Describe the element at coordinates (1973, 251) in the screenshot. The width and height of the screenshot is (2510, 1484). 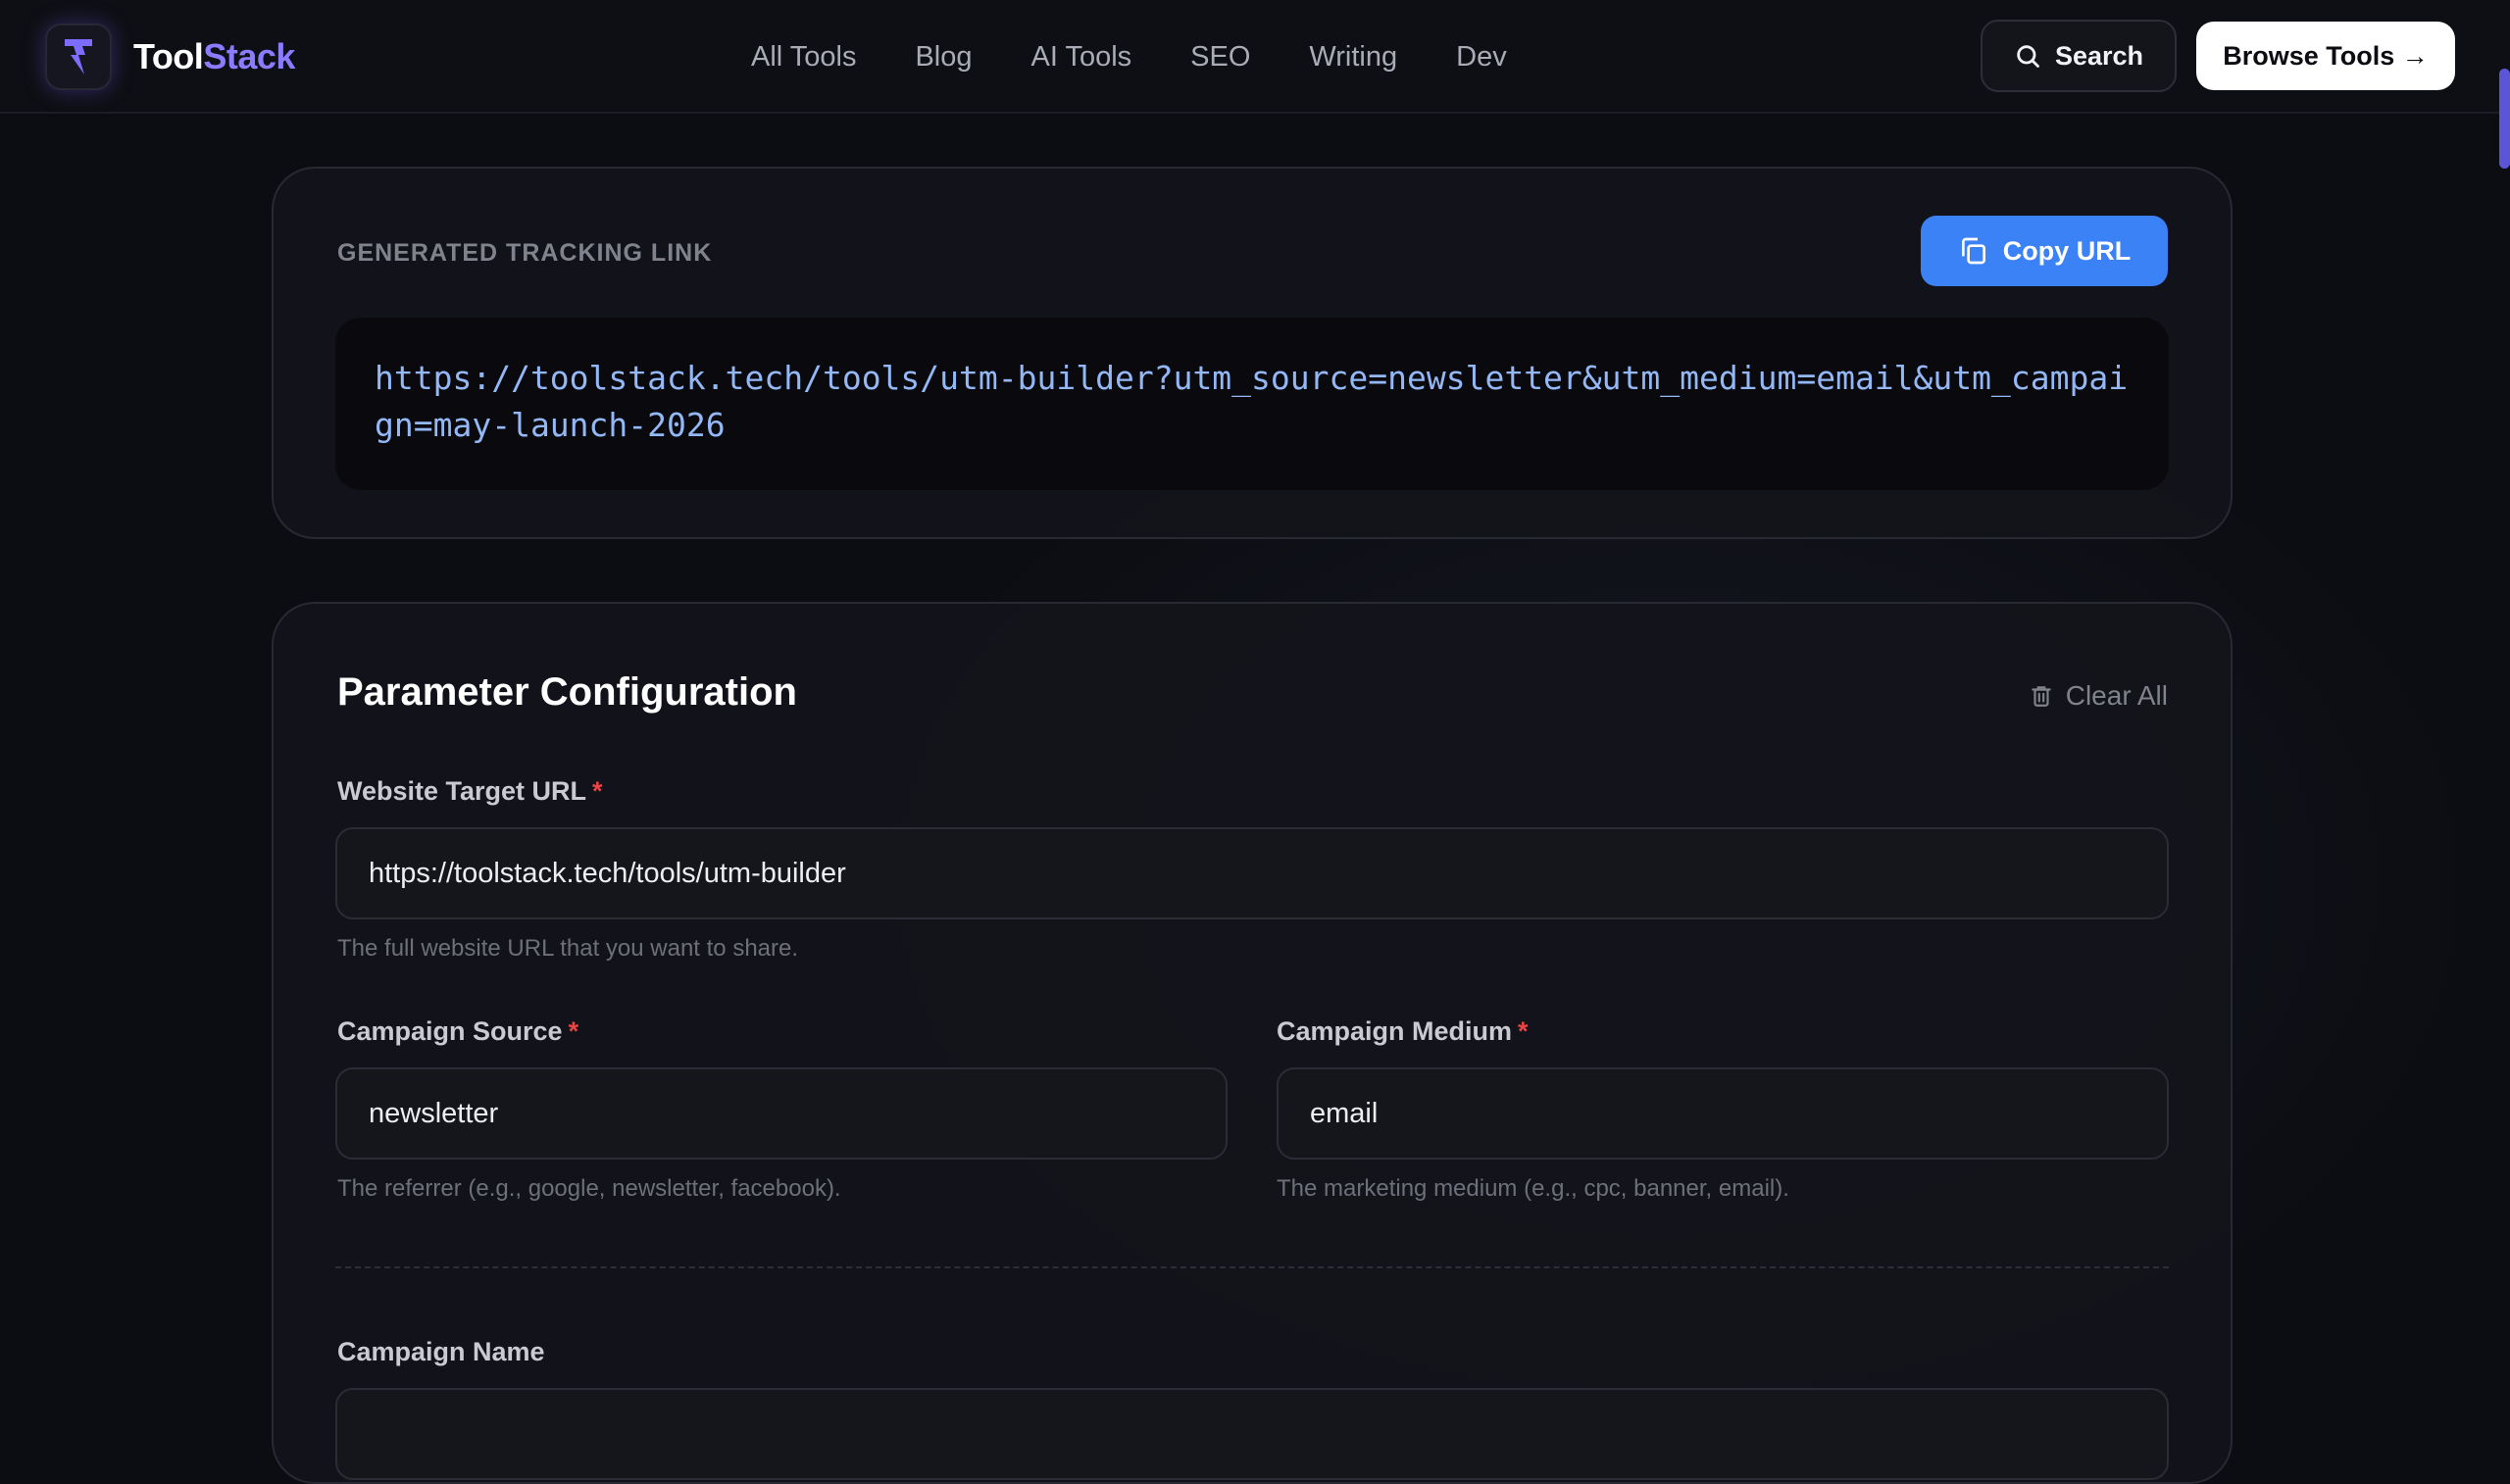
I see `copy-icon` at that location.